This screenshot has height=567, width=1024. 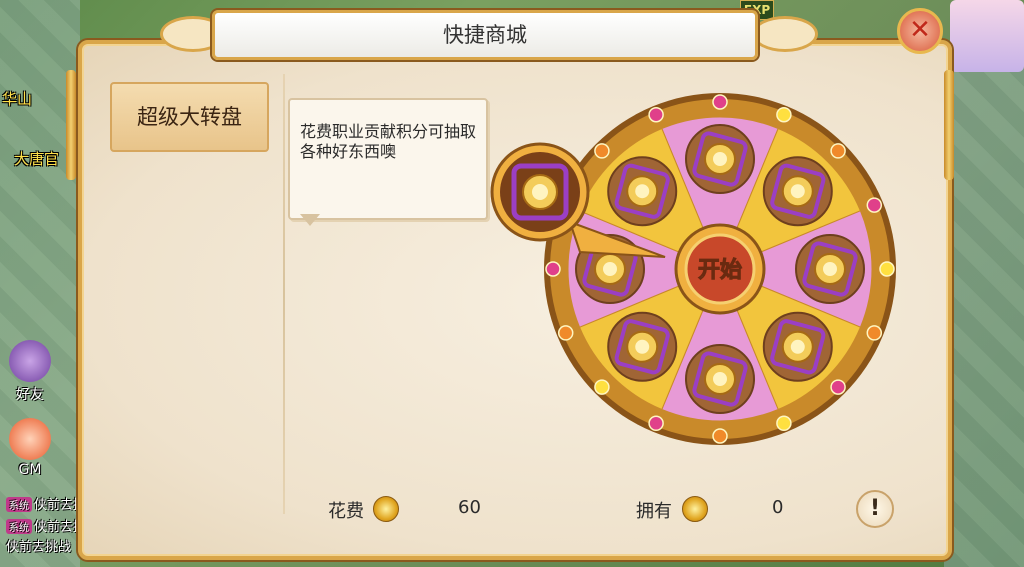 I want to click on location-label: 大唐官, so click(x=37, y=159).